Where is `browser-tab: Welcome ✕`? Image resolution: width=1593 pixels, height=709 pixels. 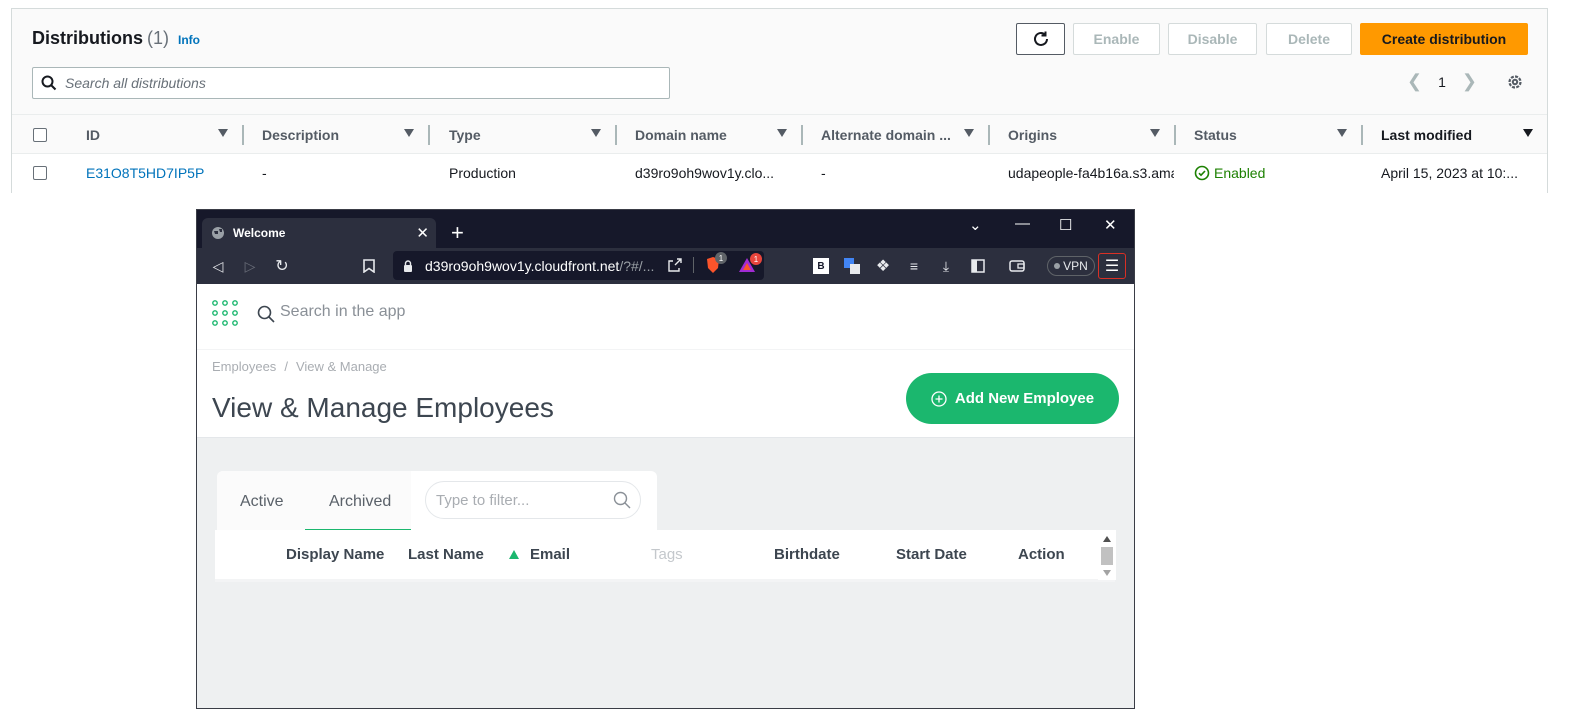
browser-tab: Welcome ✕ is located at coordinates (319, 233).